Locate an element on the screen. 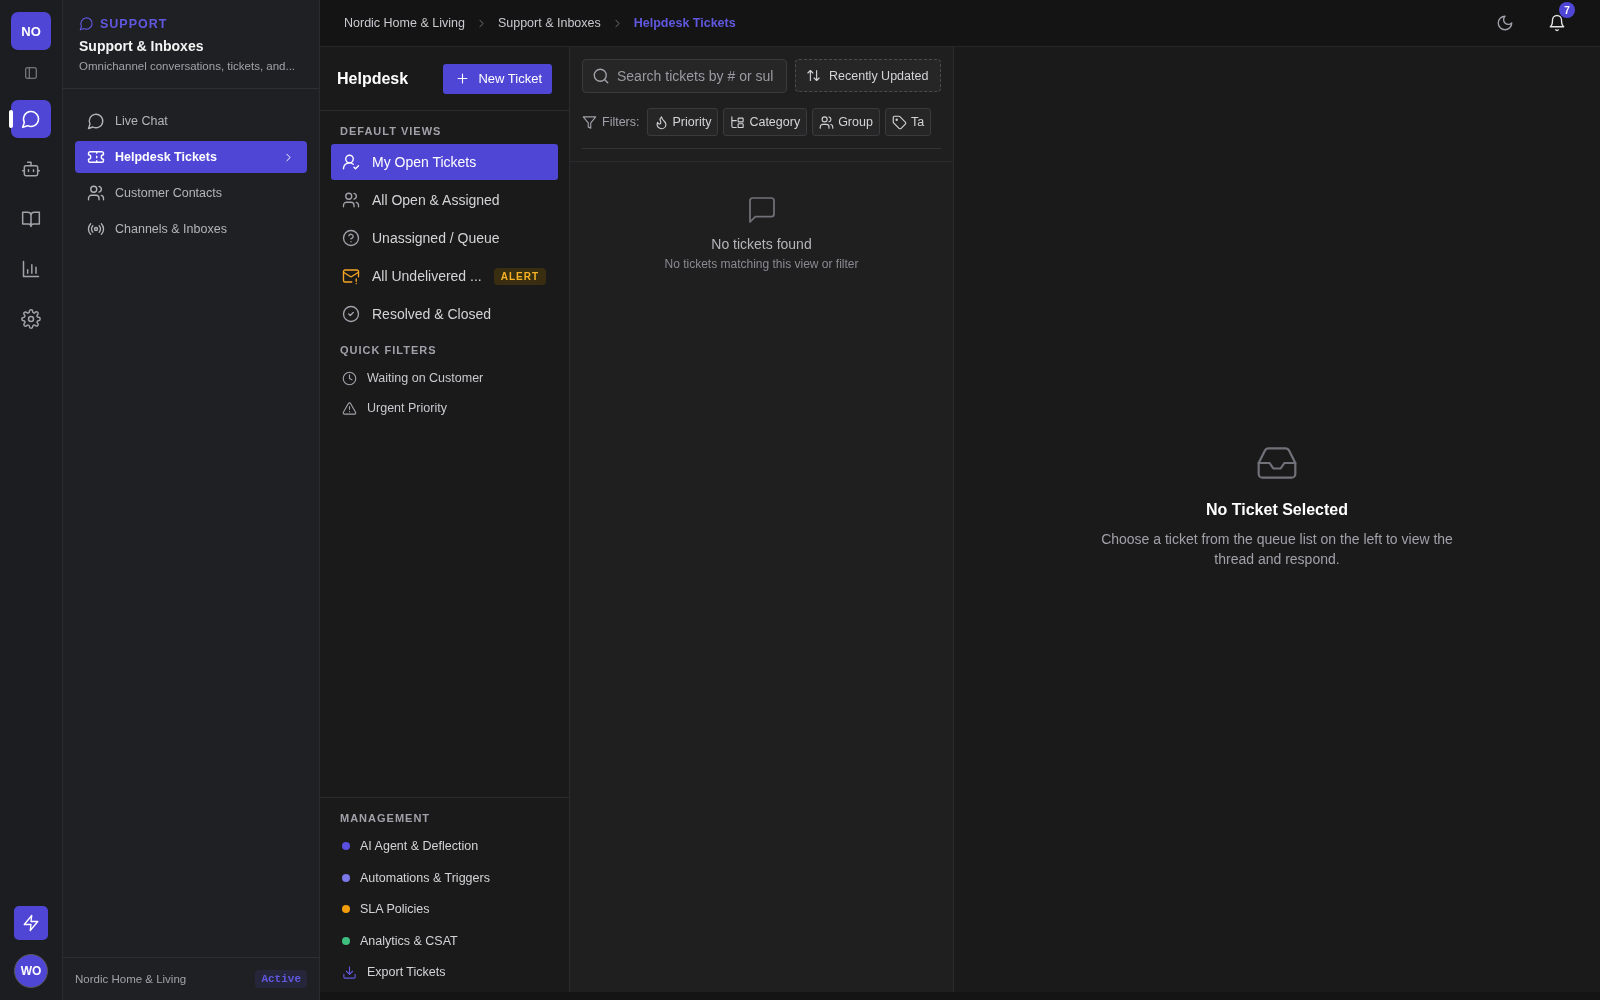 The height and width of the screenshot is (1000, 1600). user-avatar: WO is located at coordinates (31, 971).